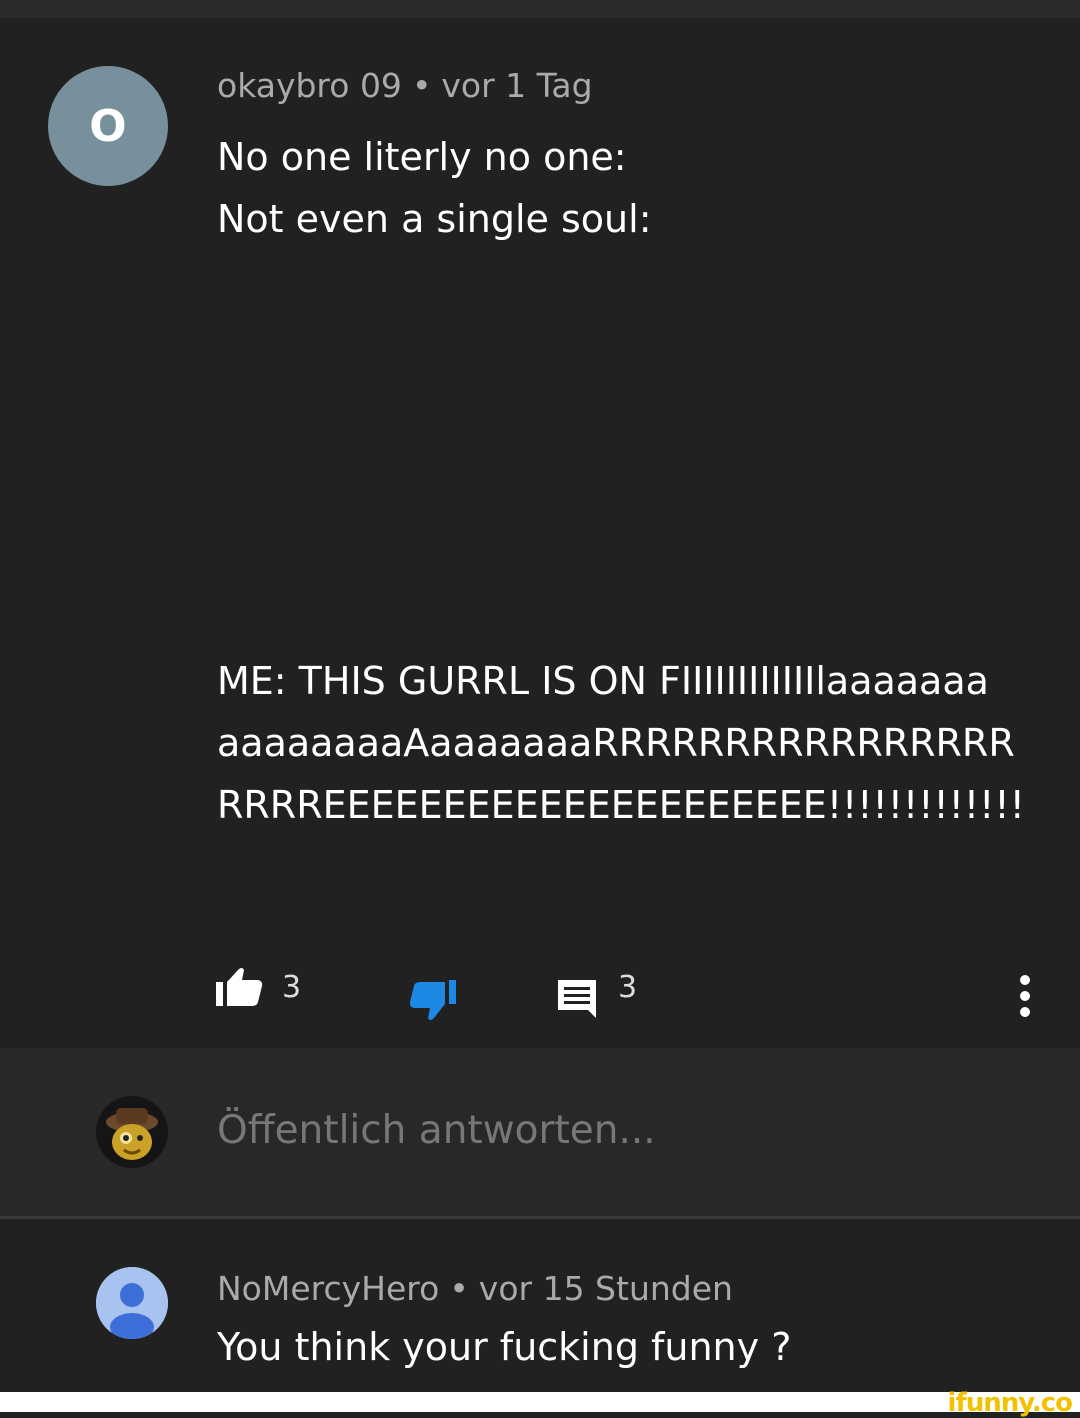 The width and height of the screenshot is (1080, 1418). What do you see at coordinates (309, 85) in the screenshot?
I see `comment-author: okaybro 09` at bounding box center [309, 85].